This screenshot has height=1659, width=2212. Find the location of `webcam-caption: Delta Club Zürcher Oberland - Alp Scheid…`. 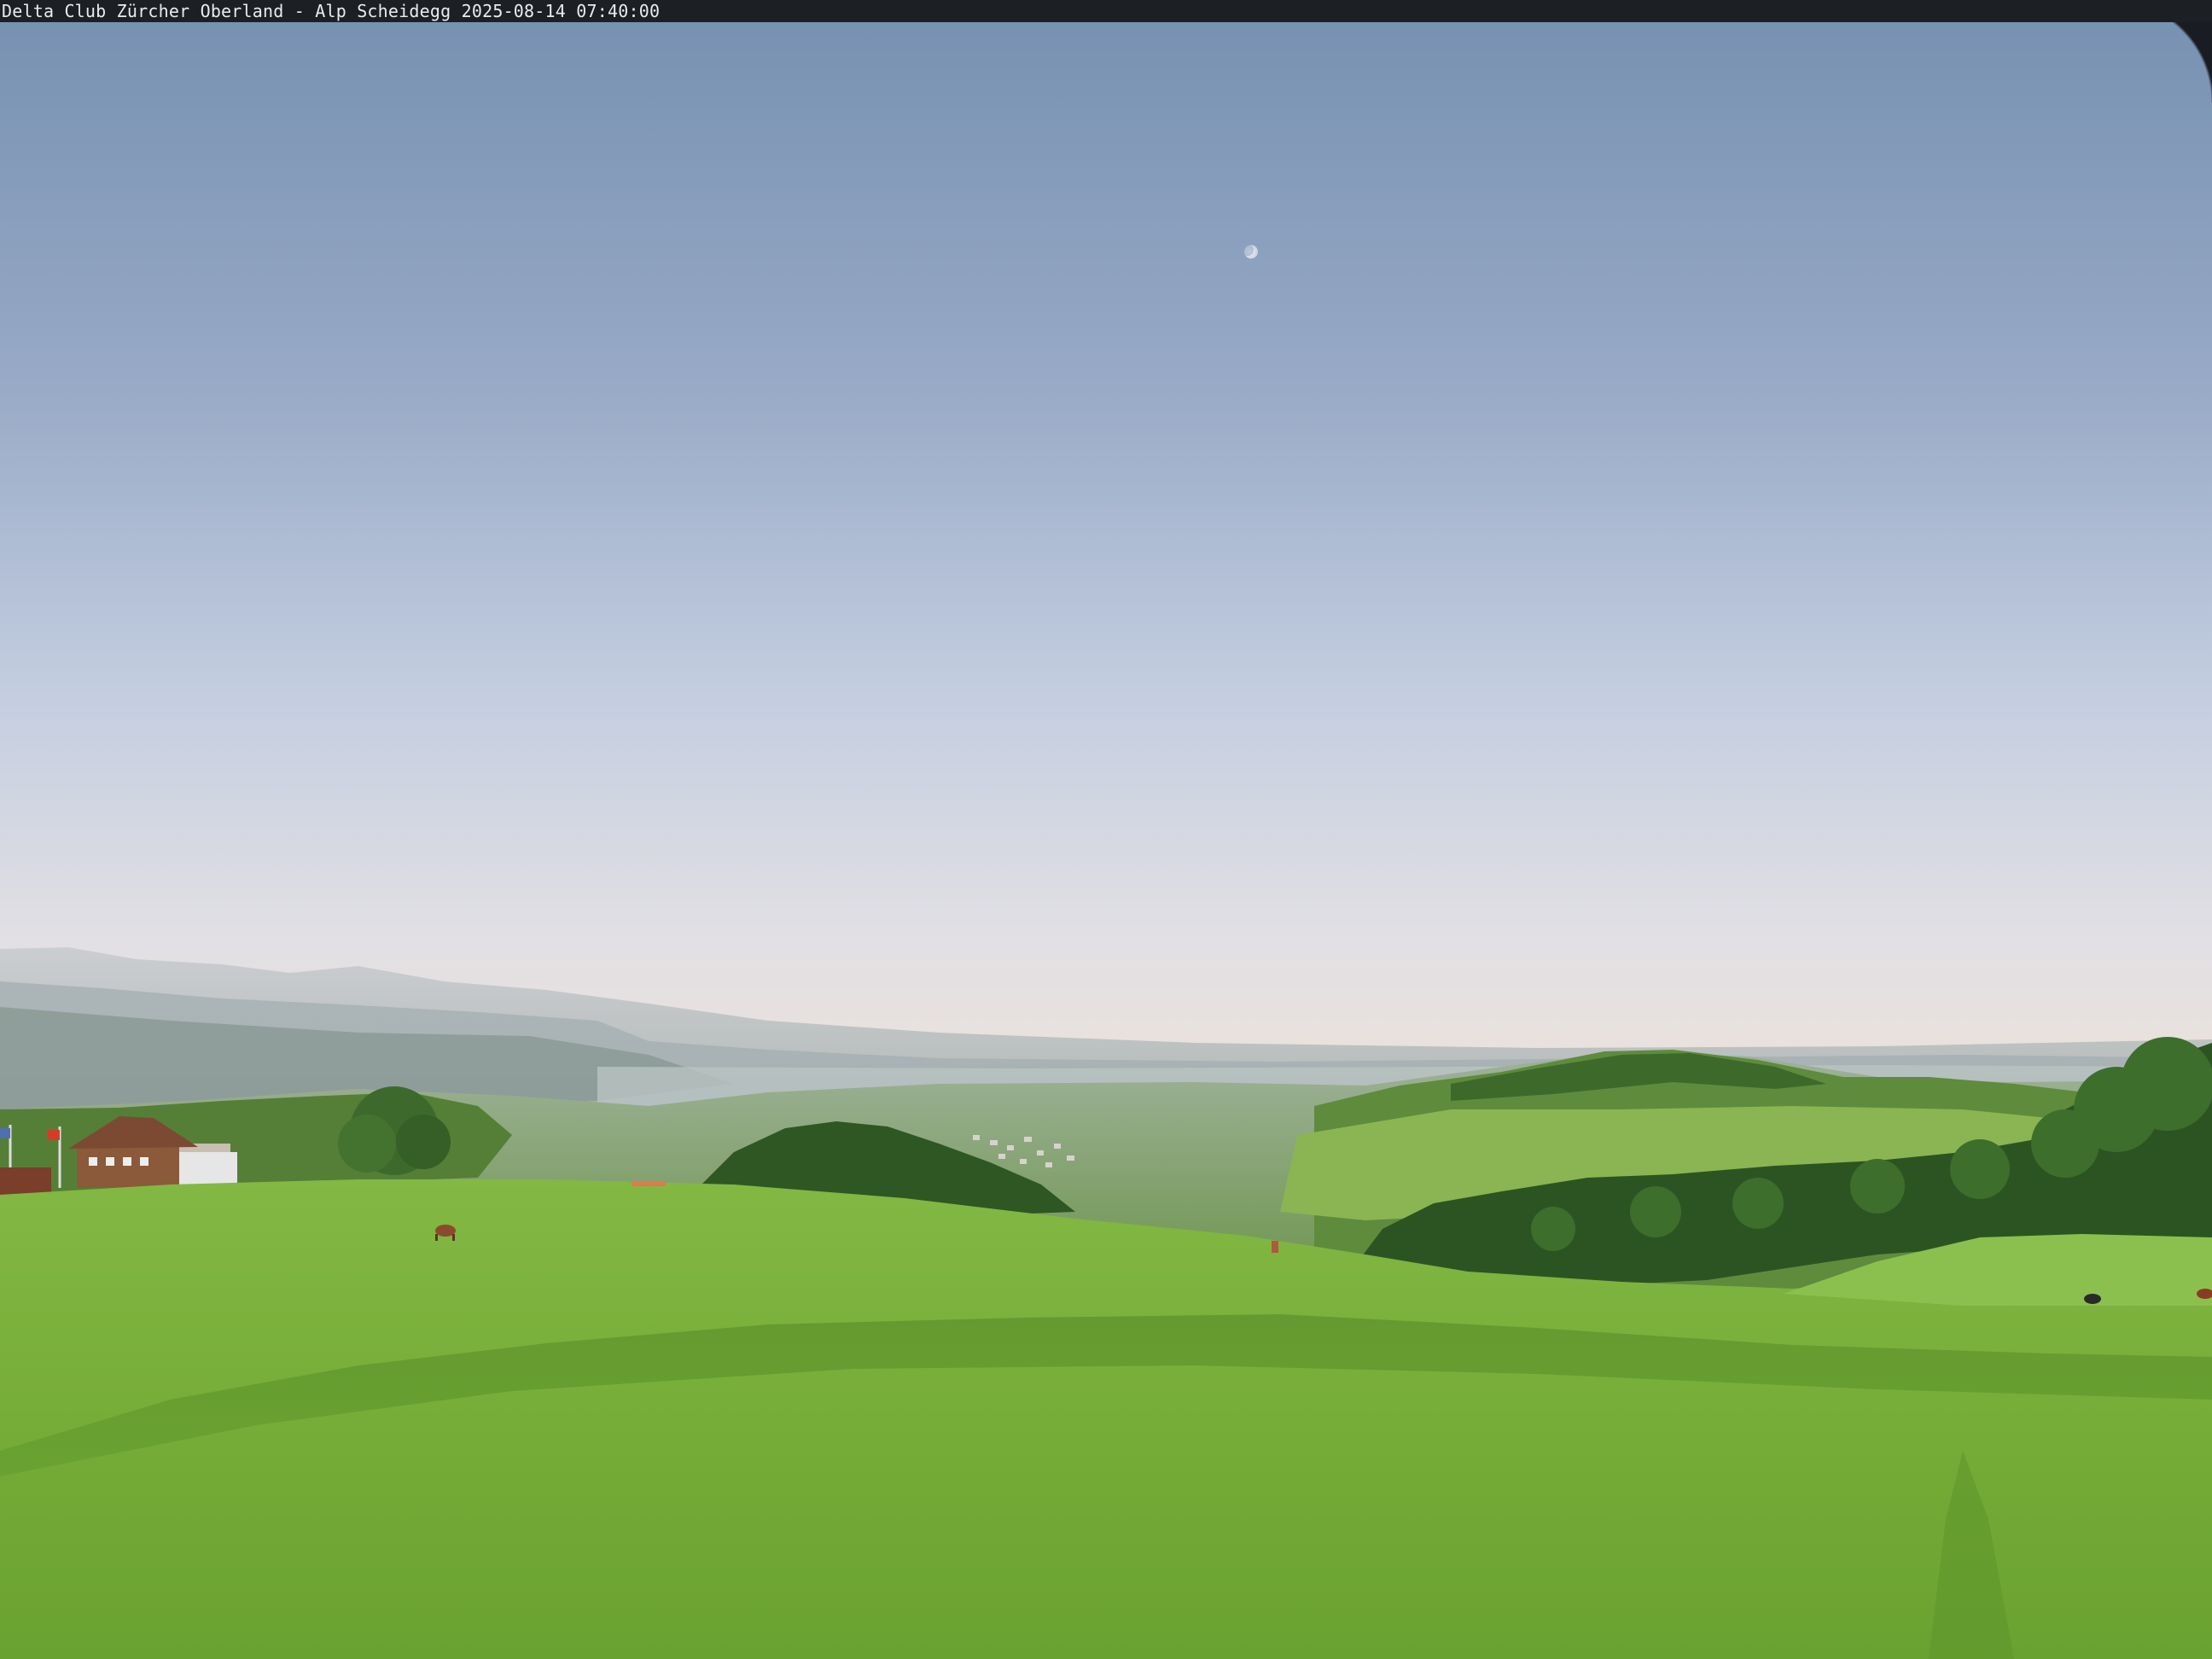

webcam-caption: Delta Club Zürcher Oberland - Alp Scheid… is located at coordinates (331, 11).